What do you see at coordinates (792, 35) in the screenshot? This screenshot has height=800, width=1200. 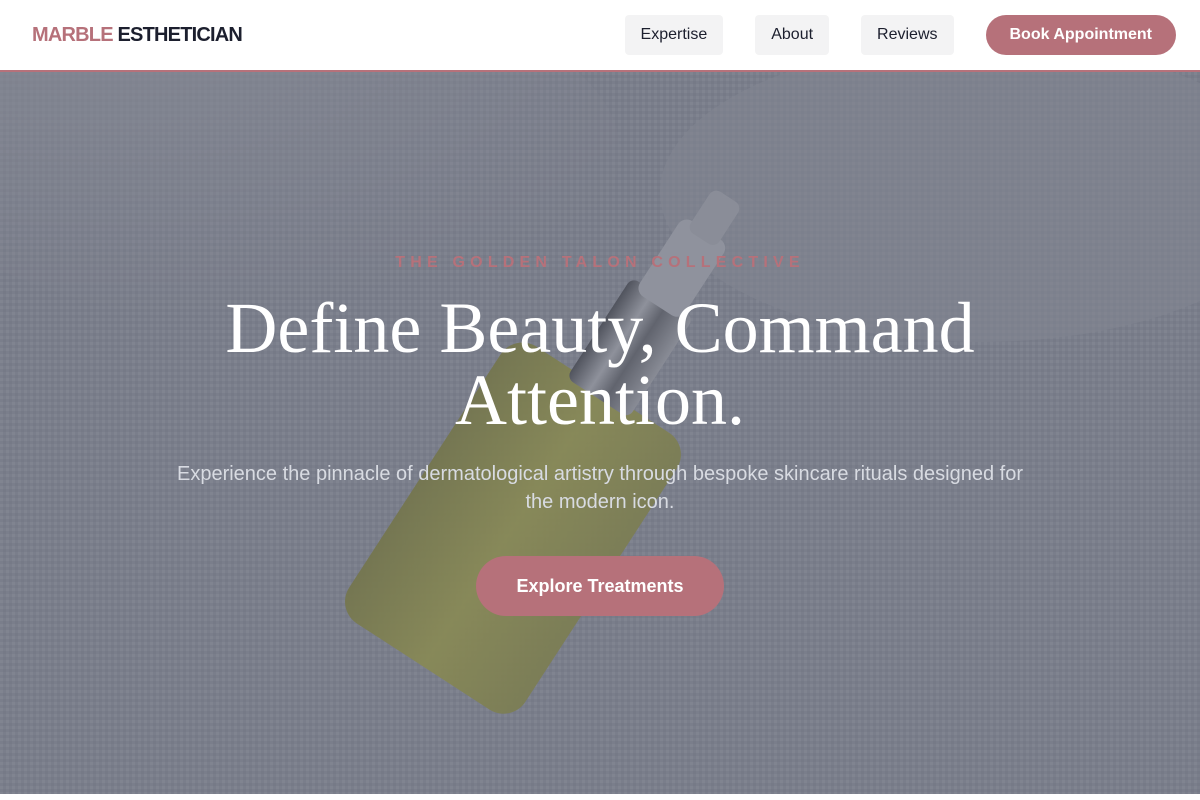 I see `nav-link-about: About` at bounding box center [792, 35].